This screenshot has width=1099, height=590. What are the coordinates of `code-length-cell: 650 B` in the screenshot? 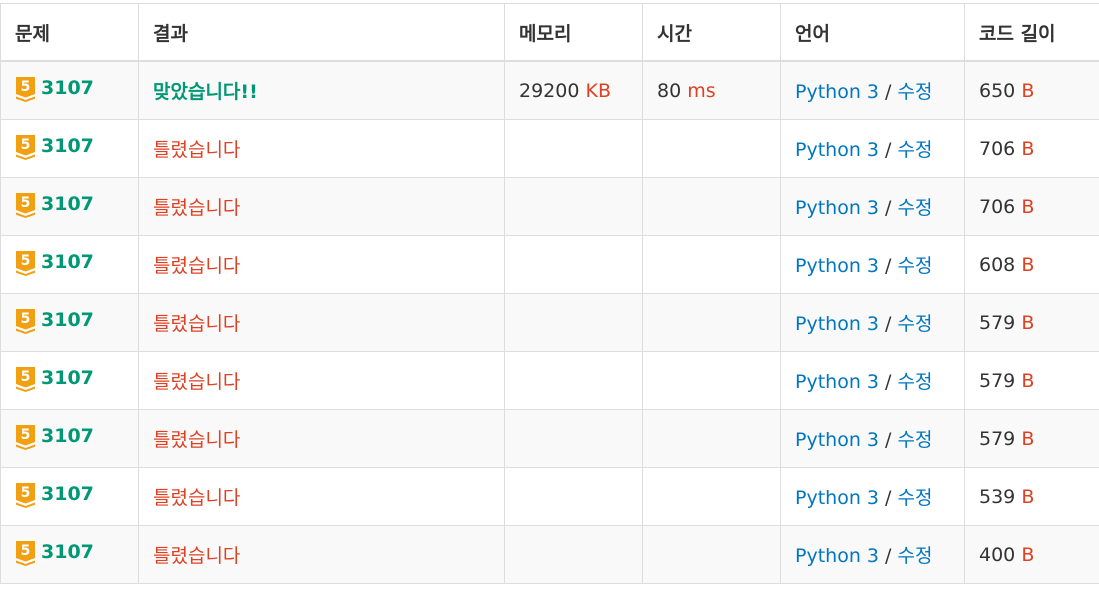 It's located at (1031, 90).